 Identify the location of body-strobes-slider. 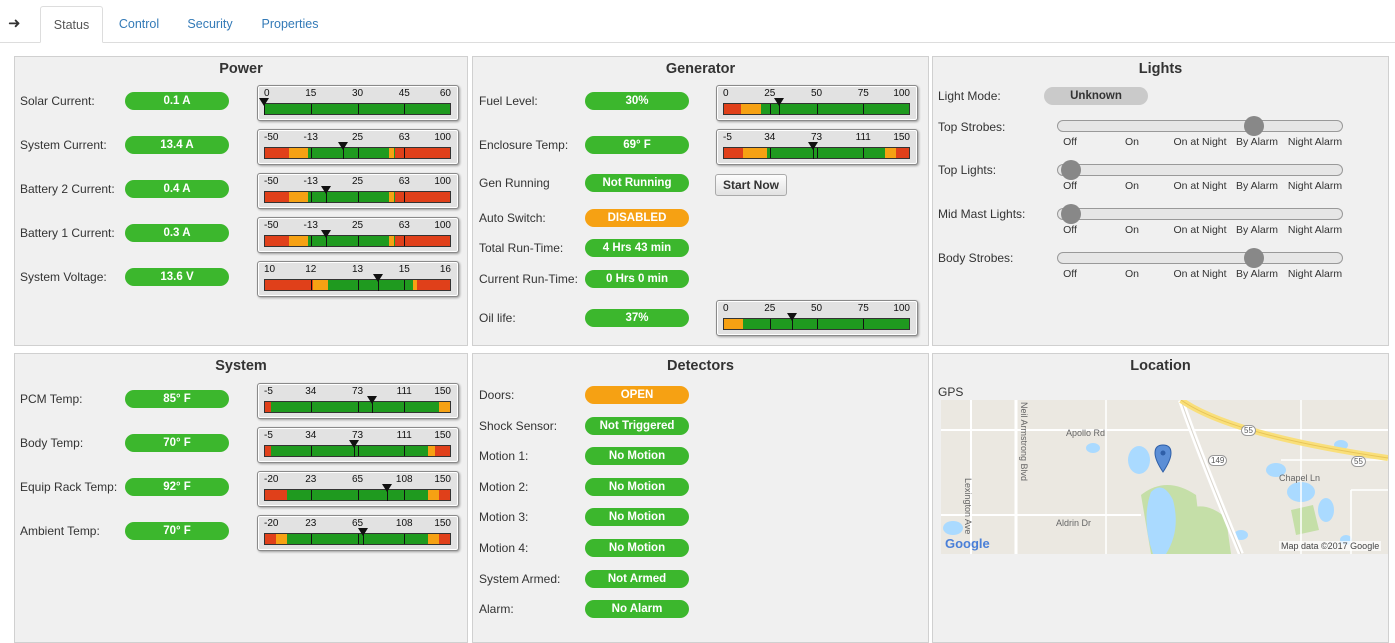
(1200, 258).